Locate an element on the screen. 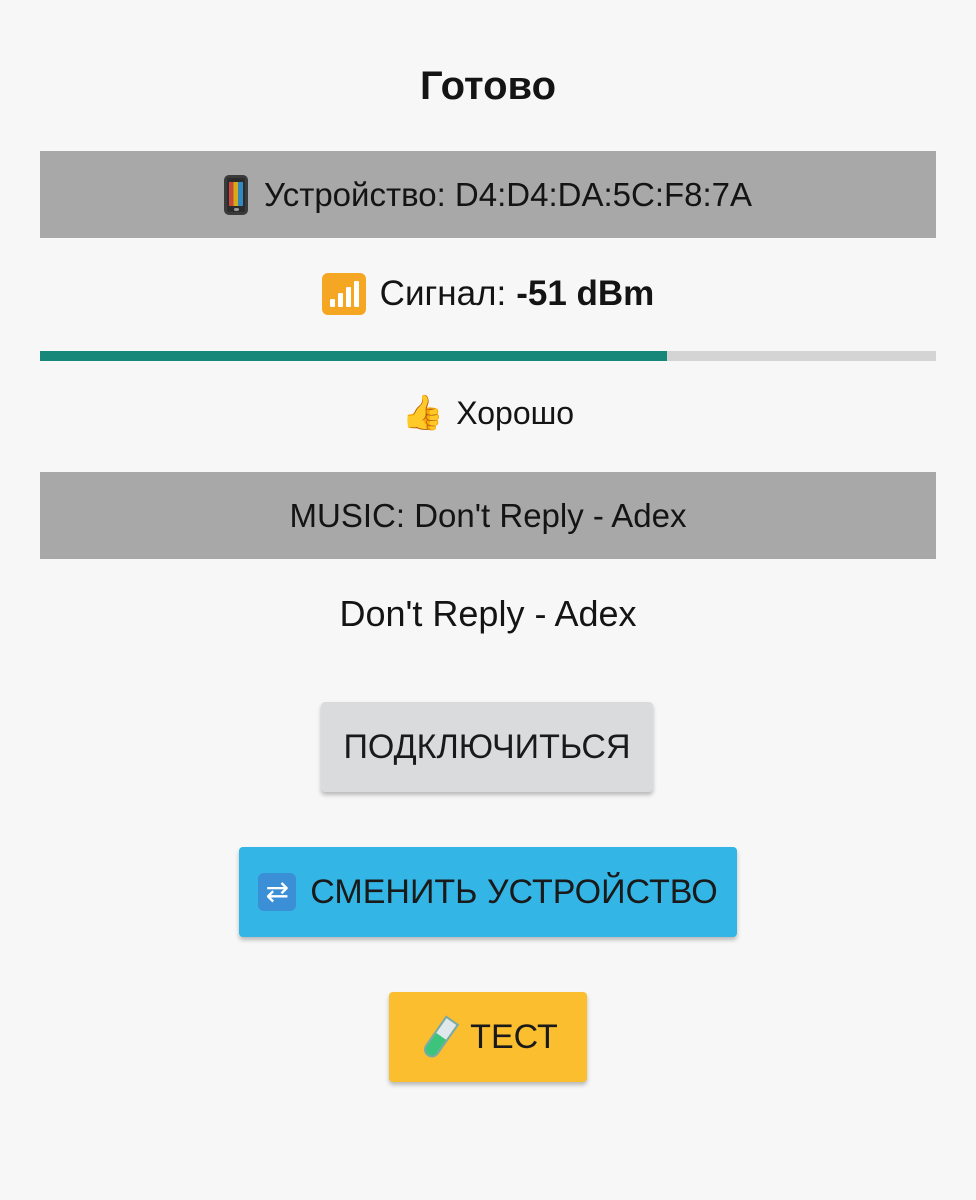 This screenshot has width=976, height=1200. signal-row: Сигнал: -51 dBm is located at coordinates (488, 294).